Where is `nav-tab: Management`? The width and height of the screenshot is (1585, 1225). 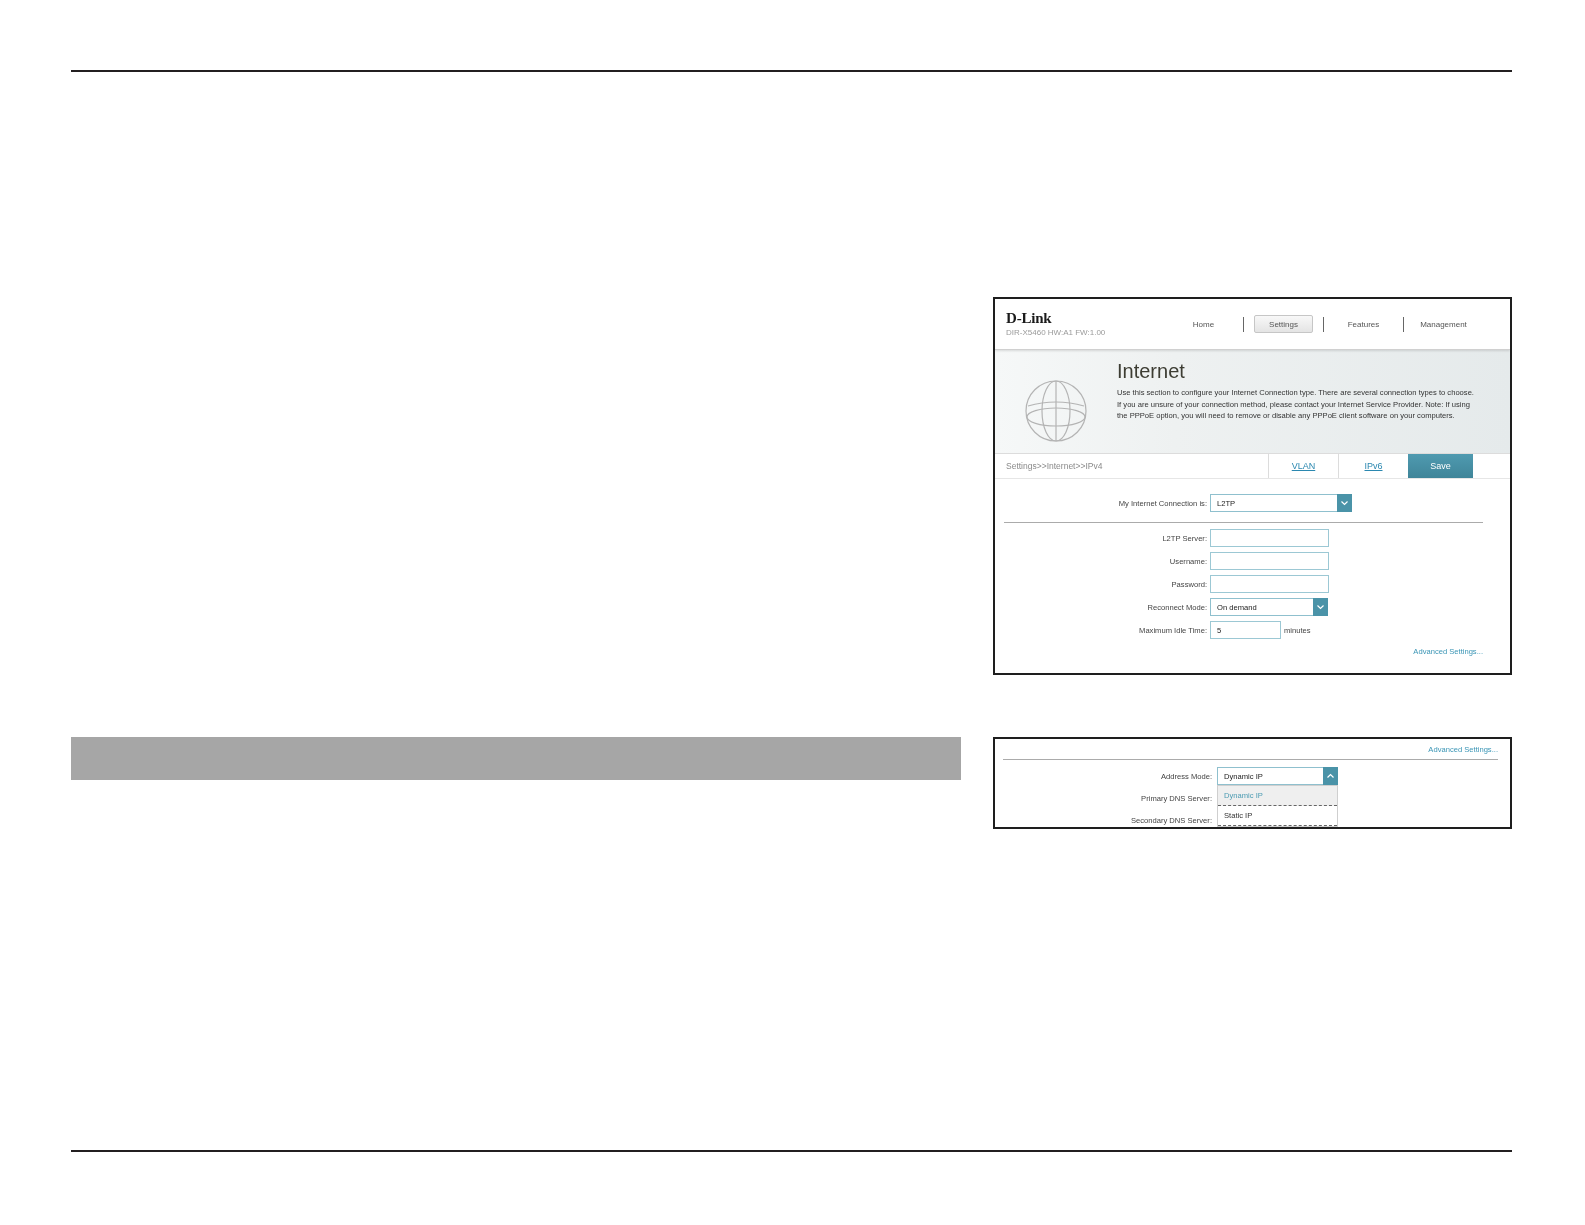
nav-tab: Management is located at coordinates (1443, 324).